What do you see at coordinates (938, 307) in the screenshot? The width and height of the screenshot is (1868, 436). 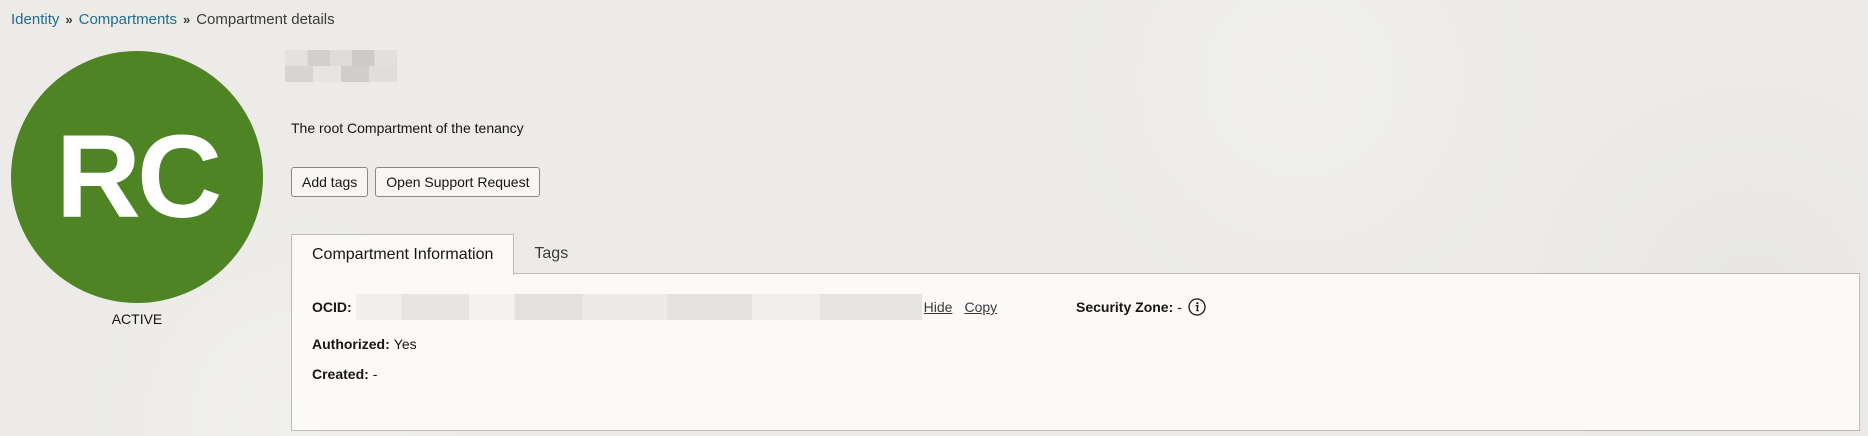 I see `ocid-hide-link: Hide` at bounding box center [938, 307].